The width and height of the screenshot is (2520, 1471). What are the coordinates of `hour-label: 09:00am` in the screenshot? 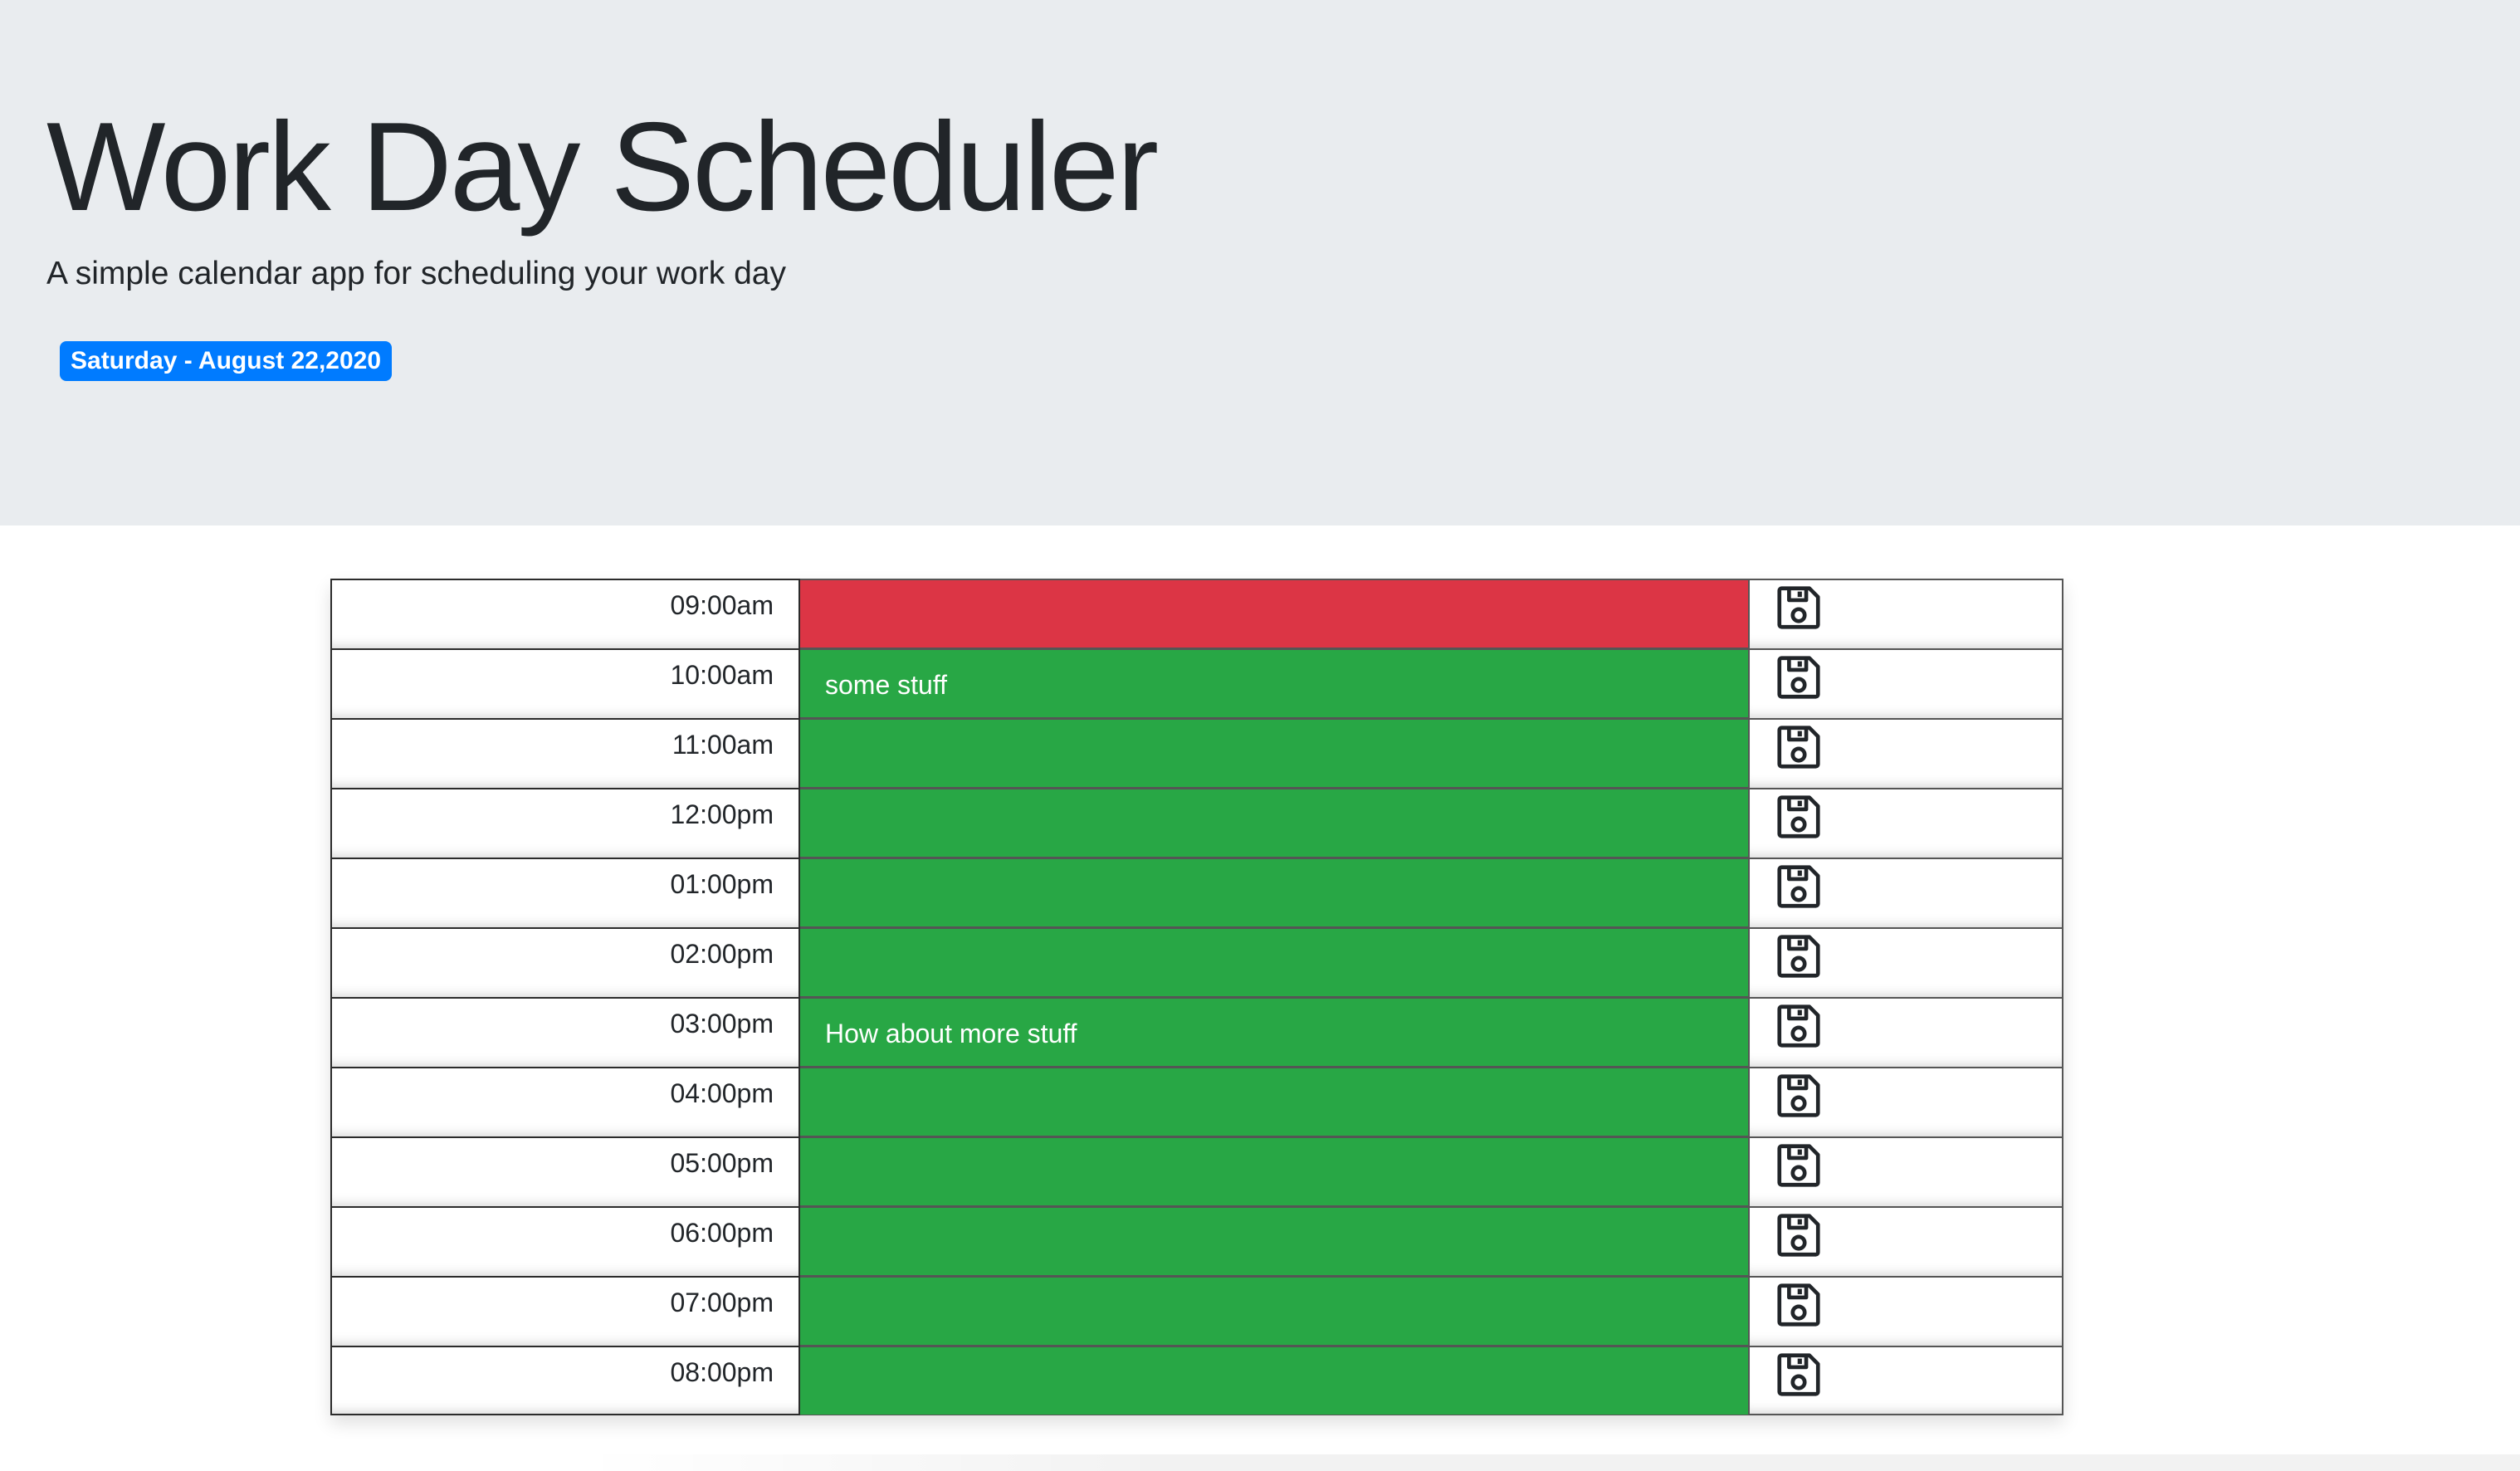 It's located at (565, 613).